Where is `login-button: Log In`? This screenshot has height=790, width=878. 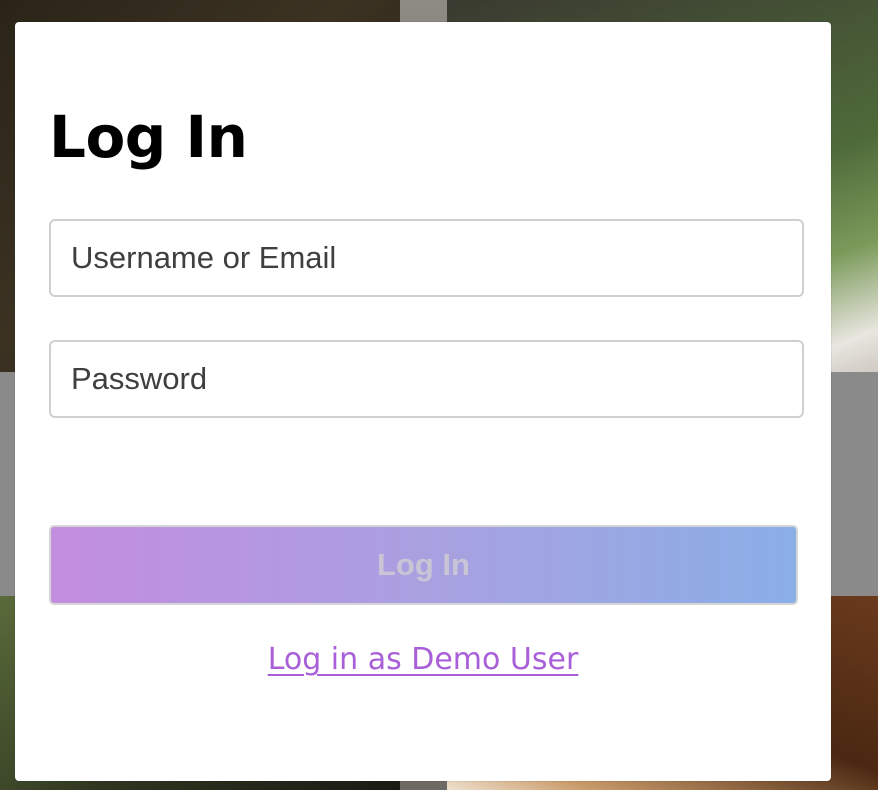 login-button: Log In is located at coordinates (423, 565).